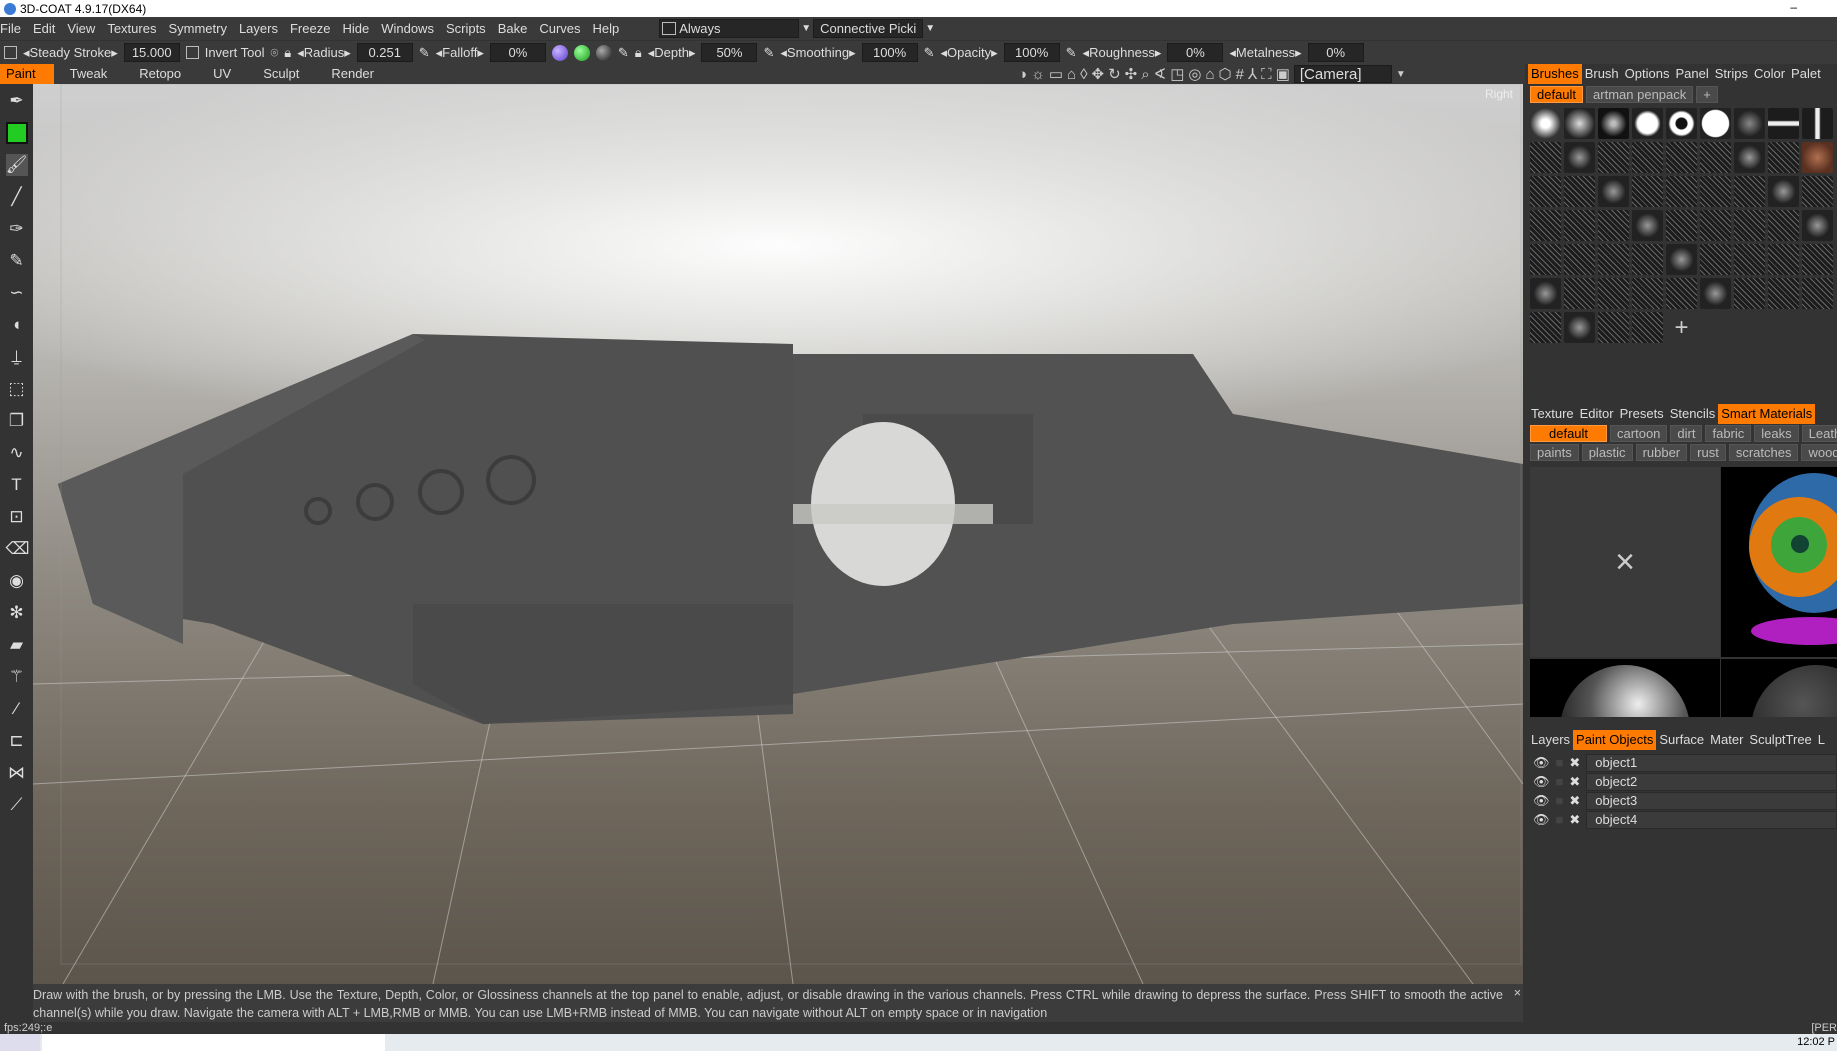 The height and width of the screenshot is (1051, 1837). What do you see at coordinates (17, 421) in the screenshot?
I see `copy-icon: ❐` at bounding box center [17, 421].